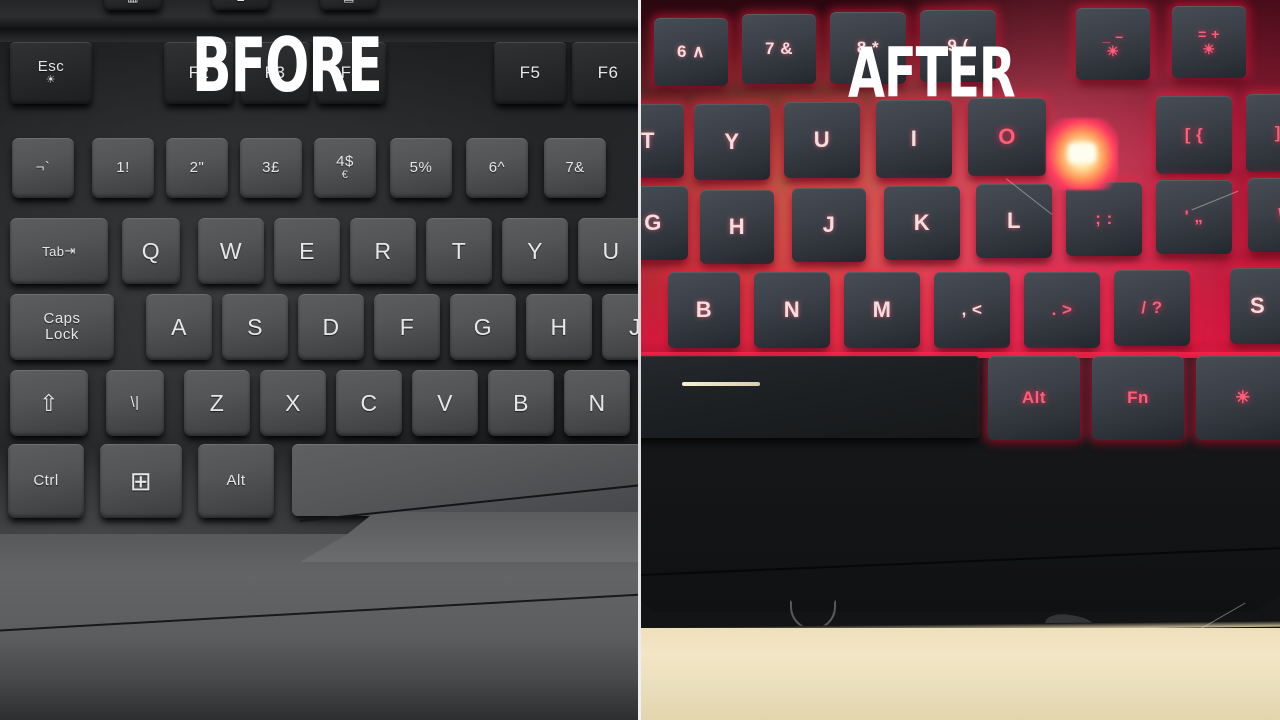 The image size is (1280, 720). I want to click on 6-key: 6^, so click(497, 168).